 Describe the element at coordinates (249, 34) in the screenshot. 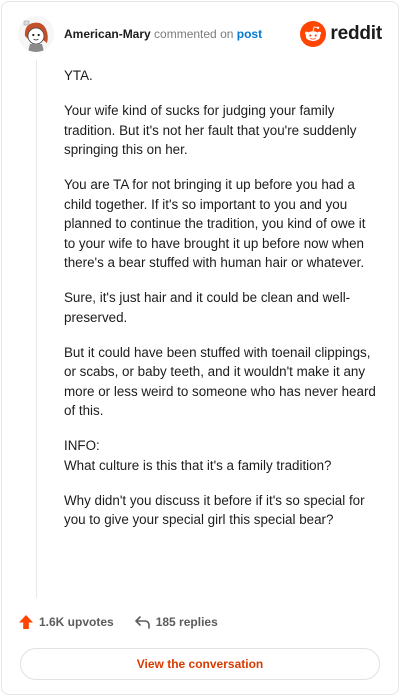

I see `post-link: post` at that location.